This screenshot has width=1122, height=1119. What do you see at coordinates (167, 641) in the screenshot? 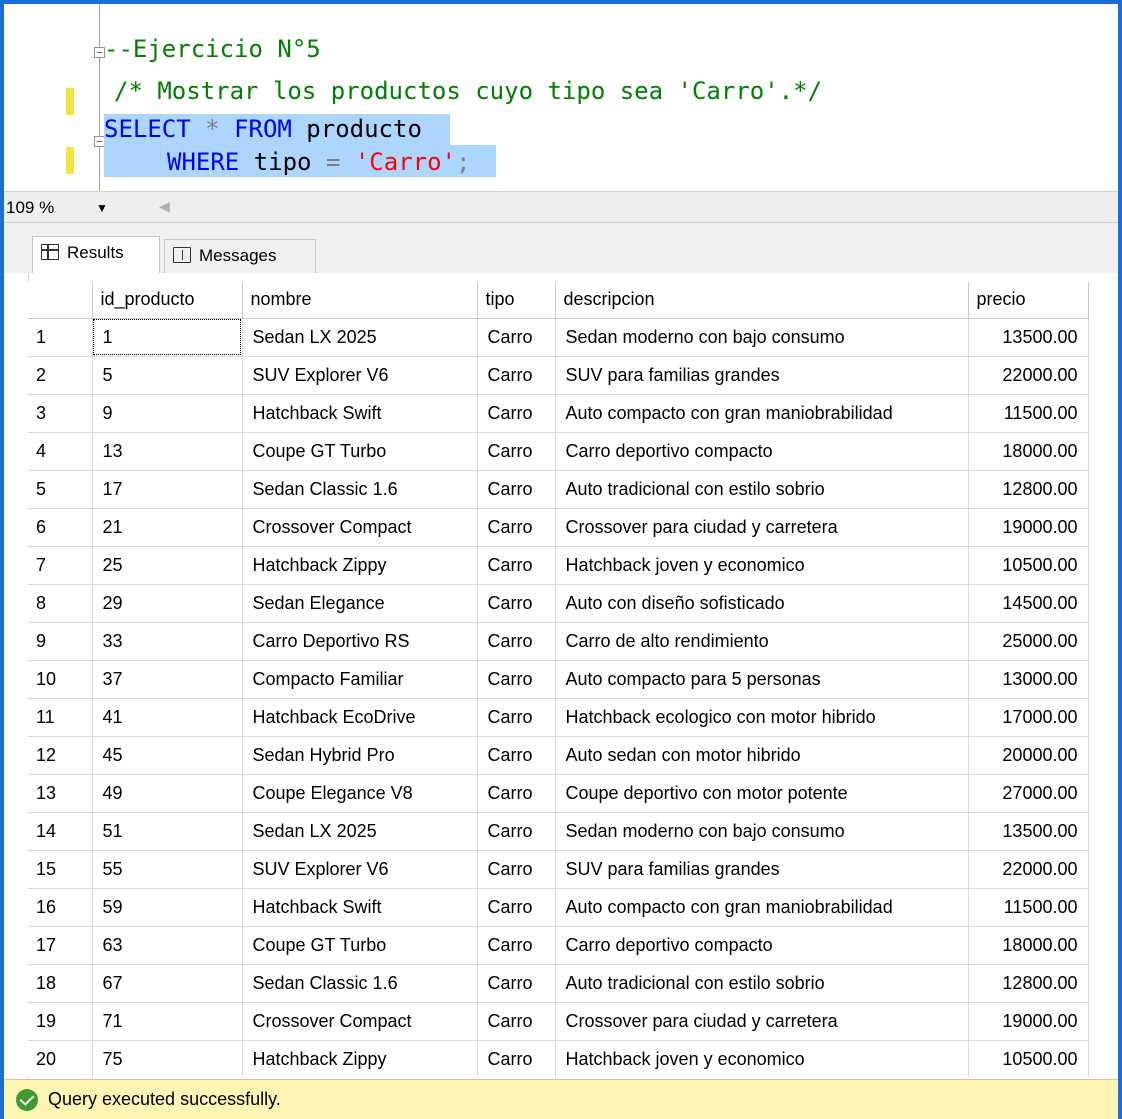
I see `table-cell: 33` at bounding box center [167, 641].